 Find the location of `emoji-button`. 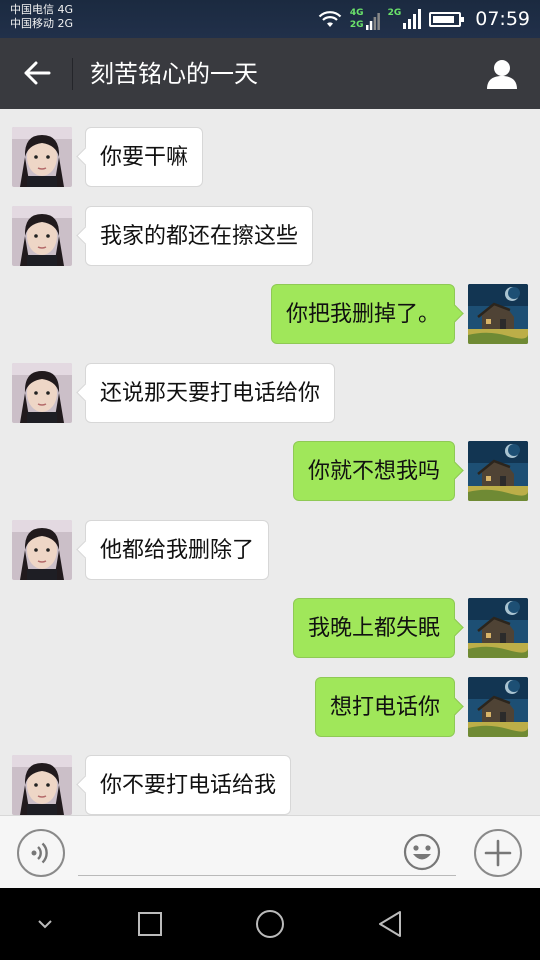

emoji-button is located at coordinates (422, 852).